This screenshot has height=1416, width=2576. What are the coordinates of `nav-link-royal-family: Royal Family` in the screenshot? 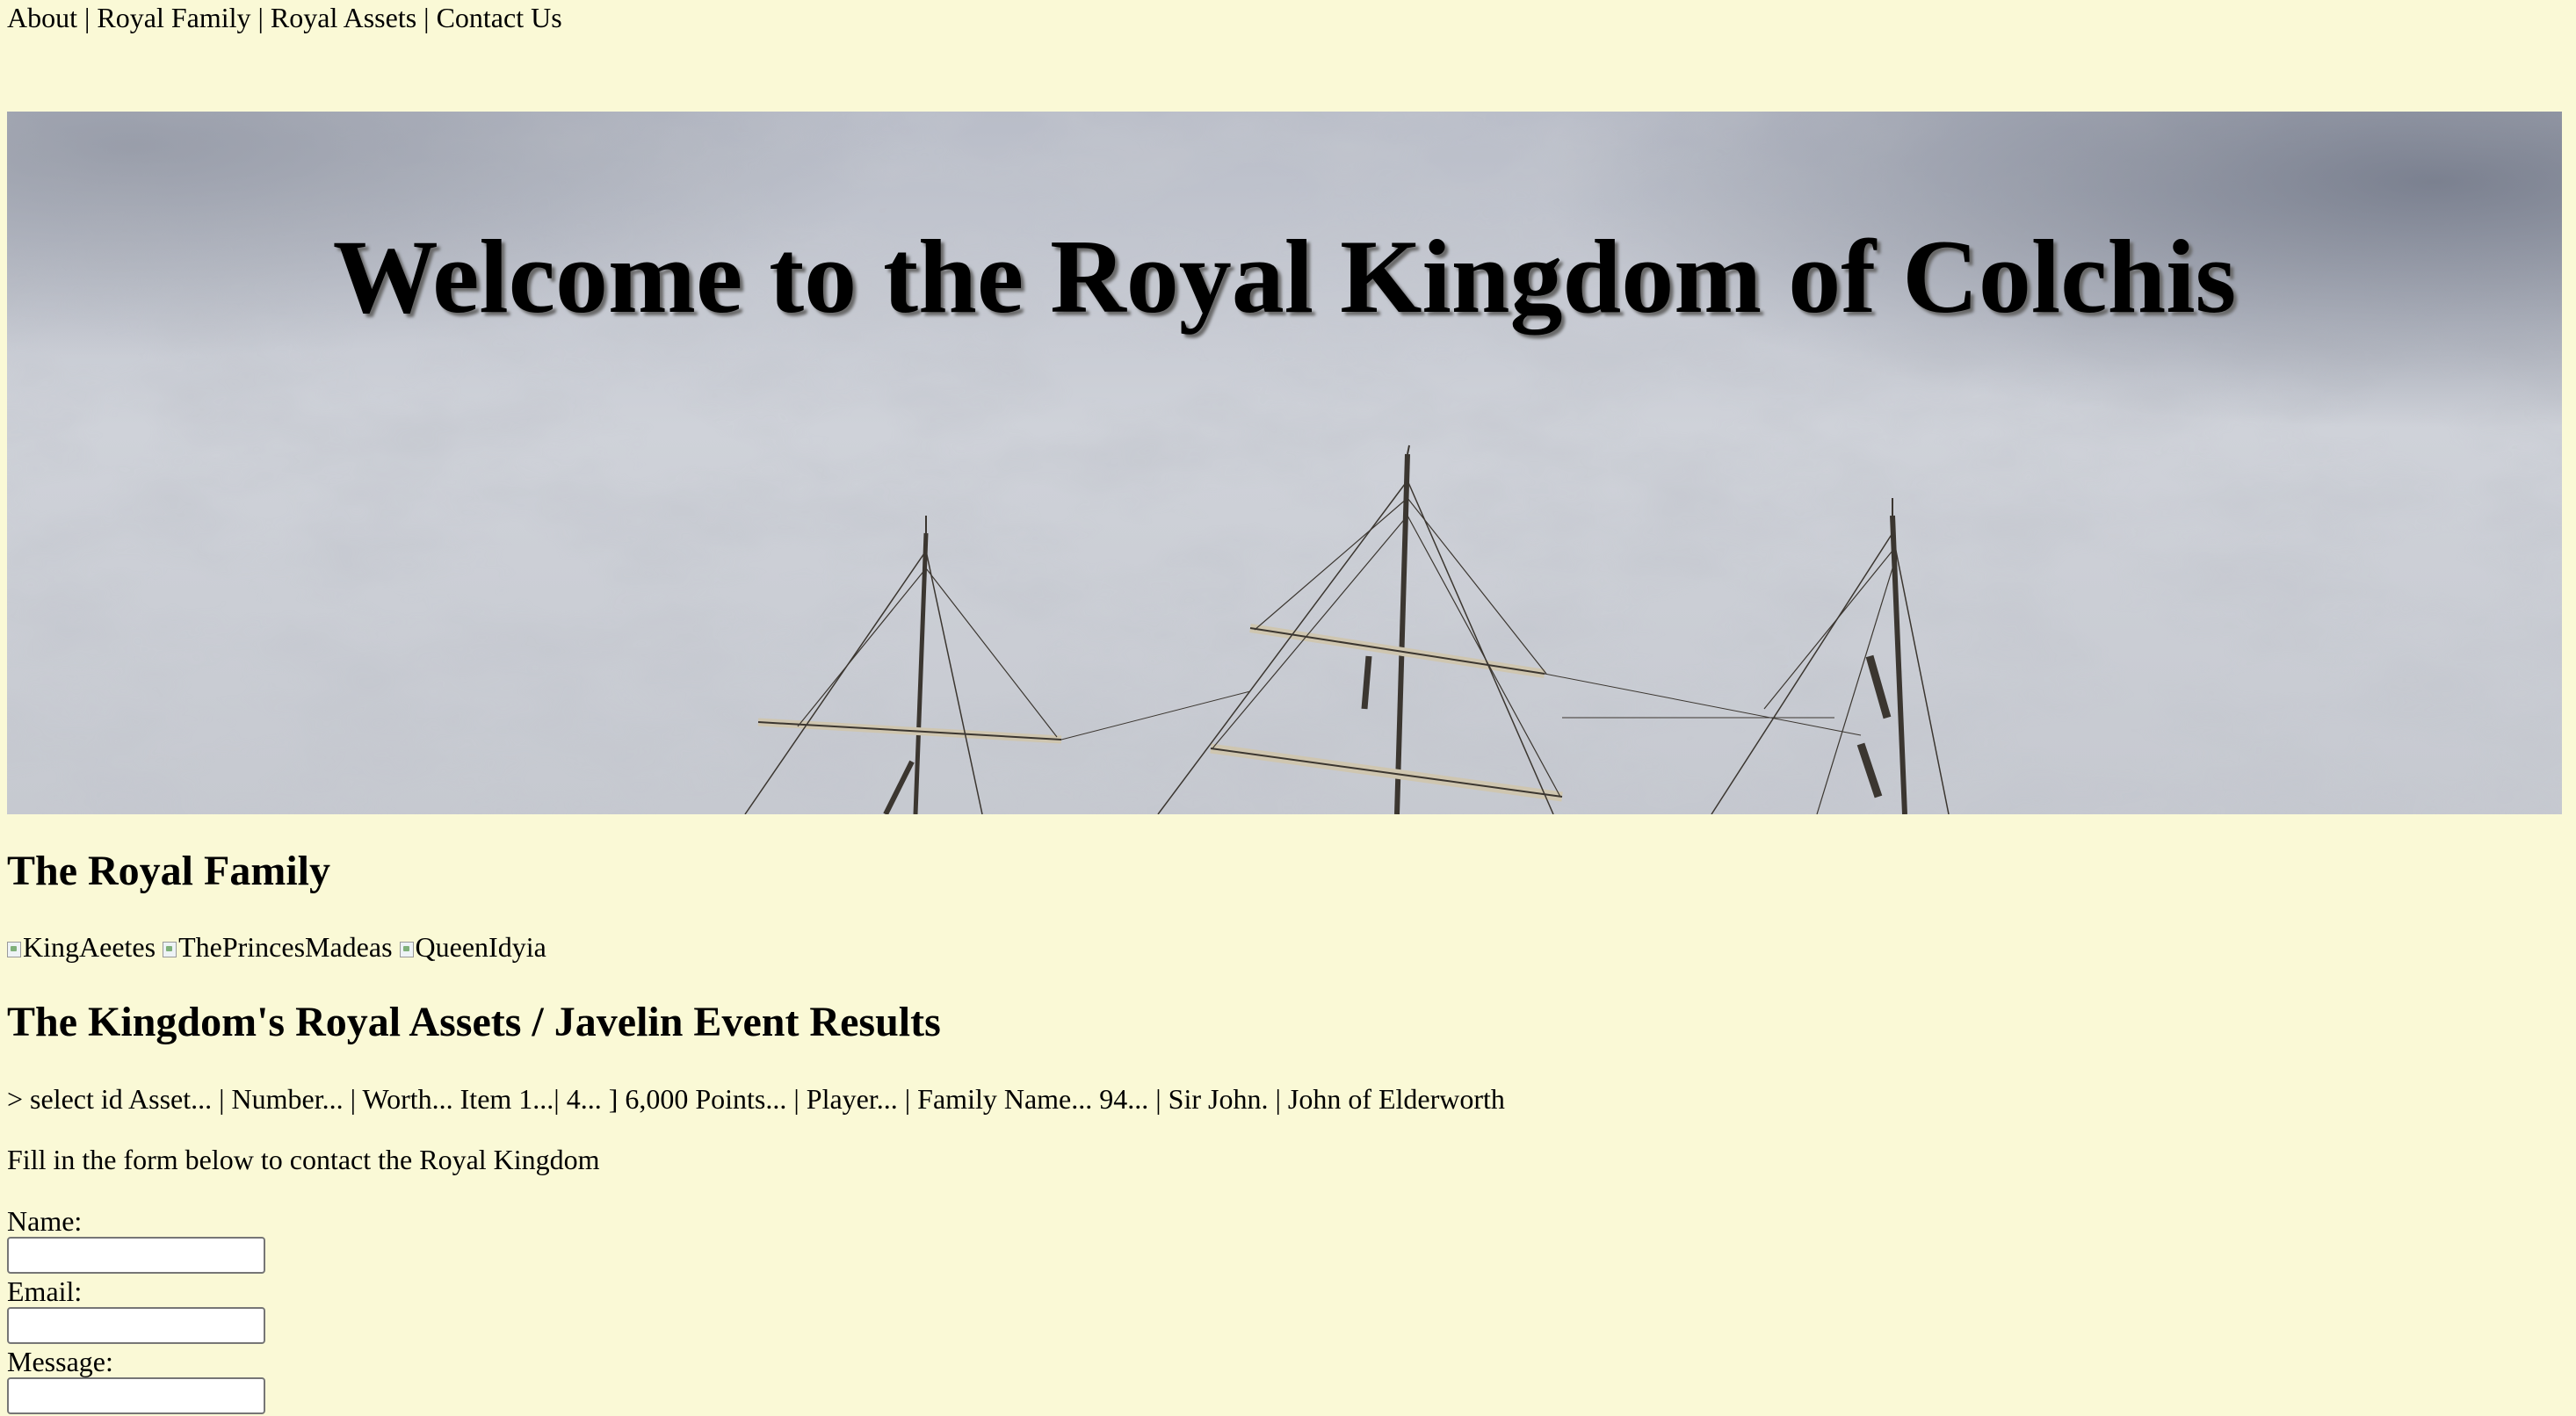 It's located at (173, 17).